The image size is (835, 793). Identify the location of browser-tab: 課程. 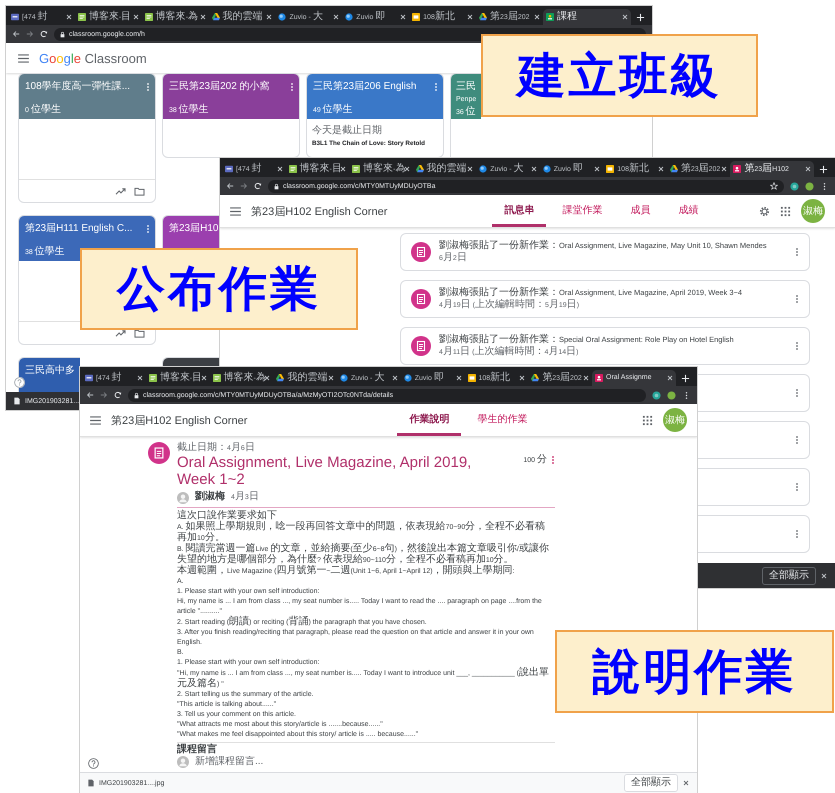
(587, 17).